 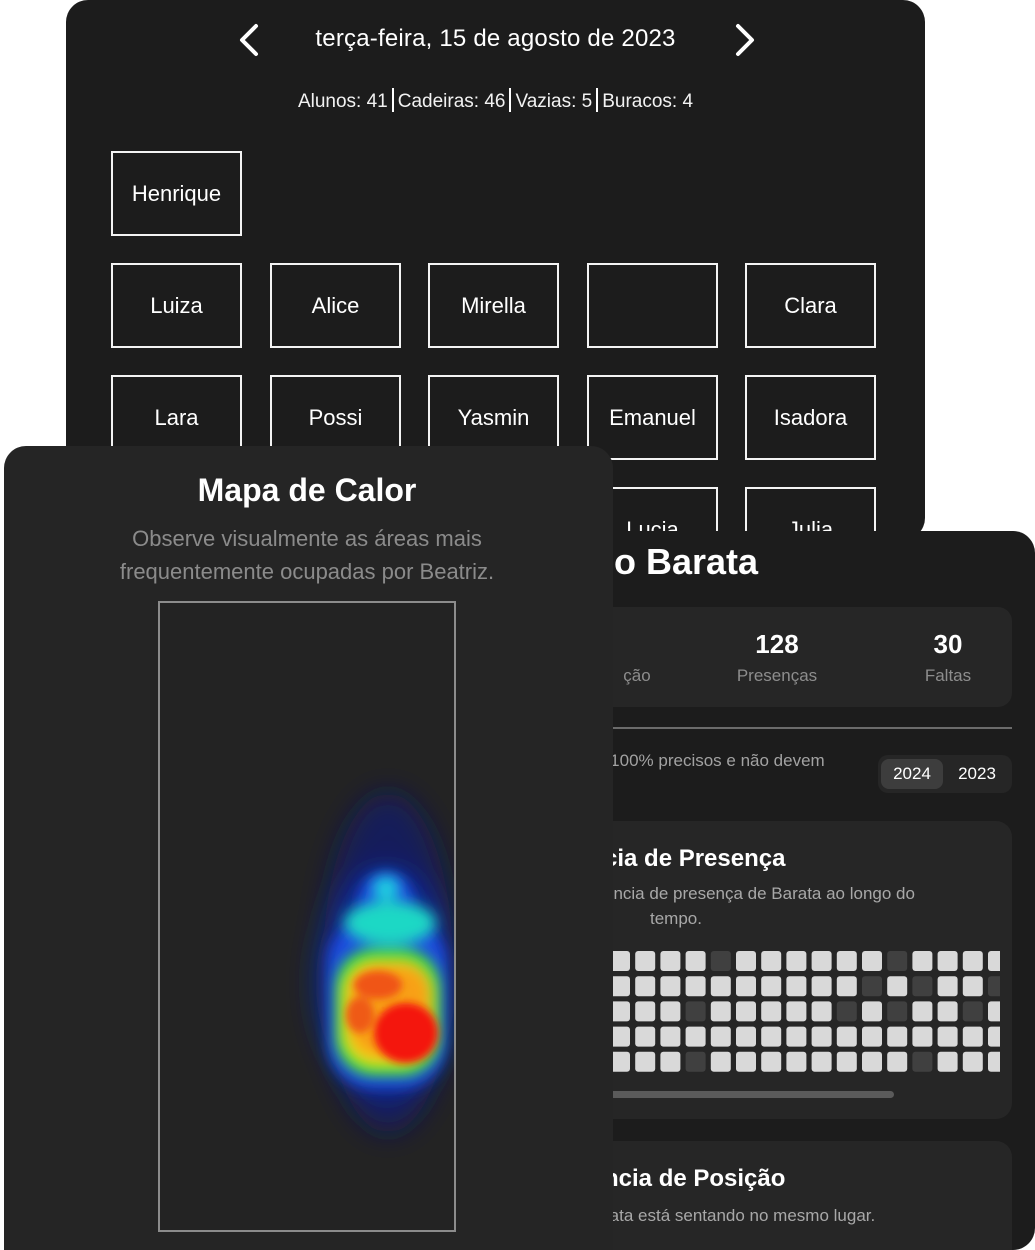 What do you see at coordinates (510, 100) in the screenshot?
I see `separator` at bounding box center [510, 100].